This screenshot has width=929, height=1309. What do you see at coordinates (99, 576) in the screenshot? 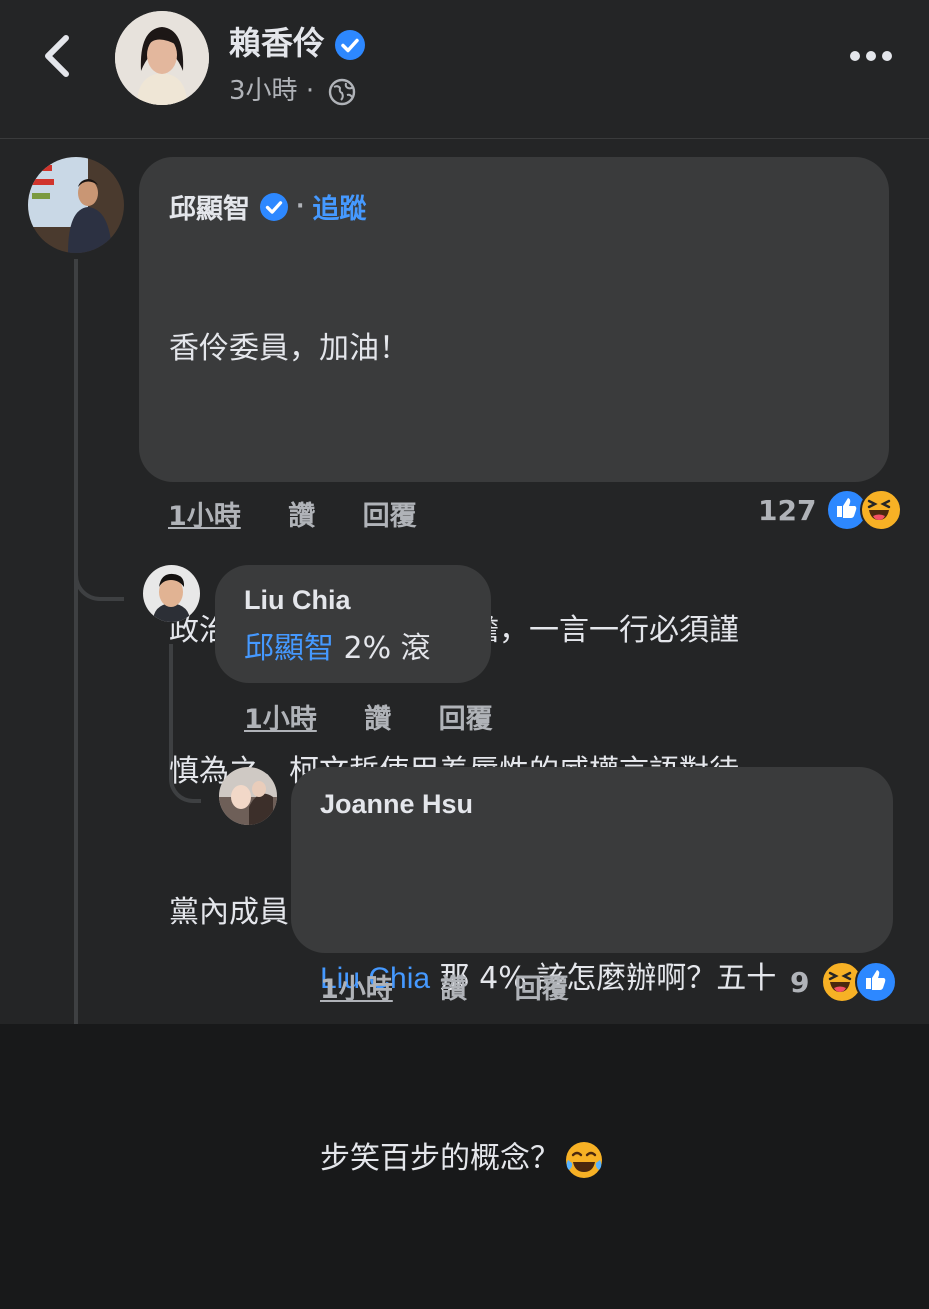
I see `thread-connector` at bounding box center [99, 576].